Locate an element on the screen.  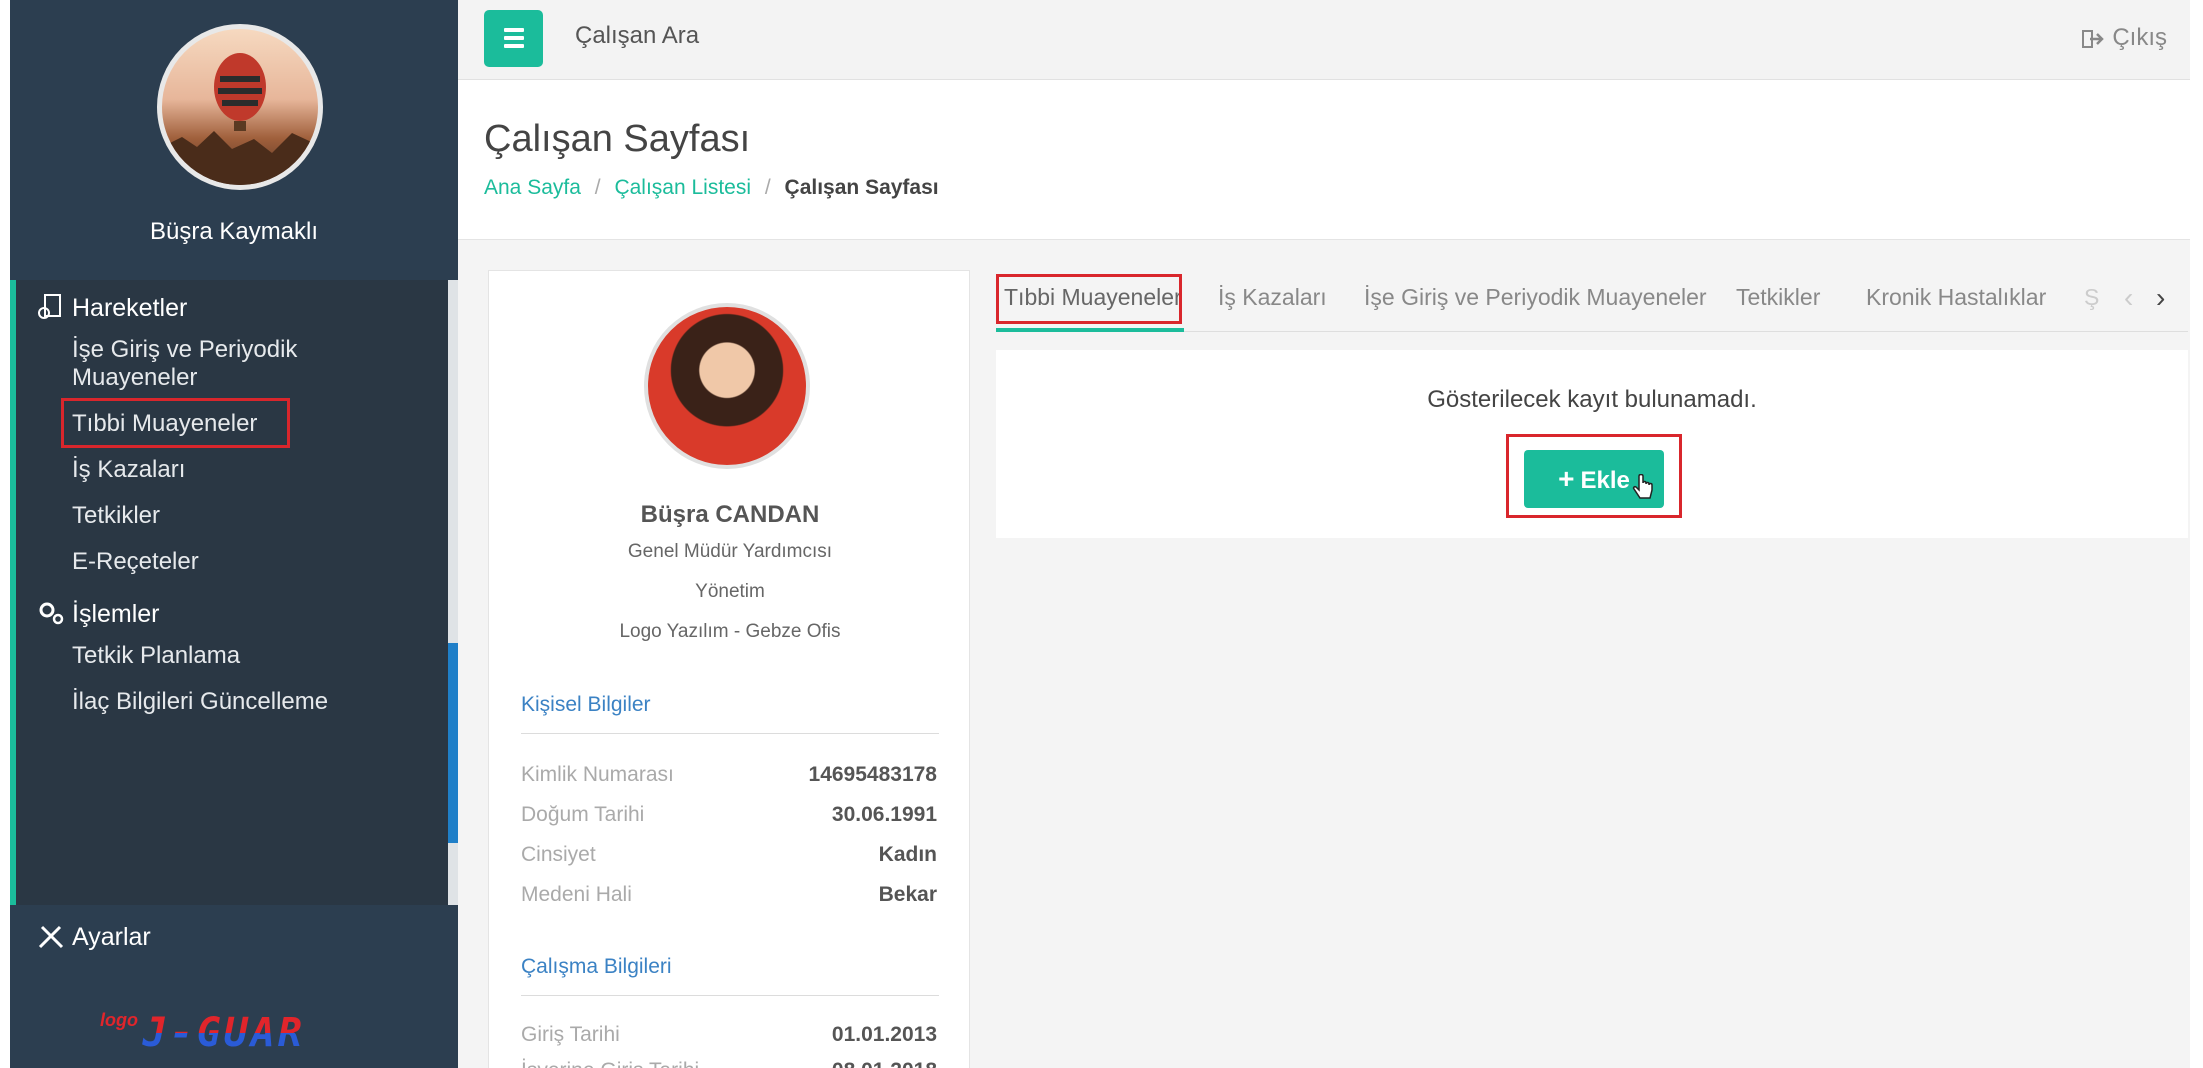
sidebar-scroll-thumb is located at coordinates (453, 743).